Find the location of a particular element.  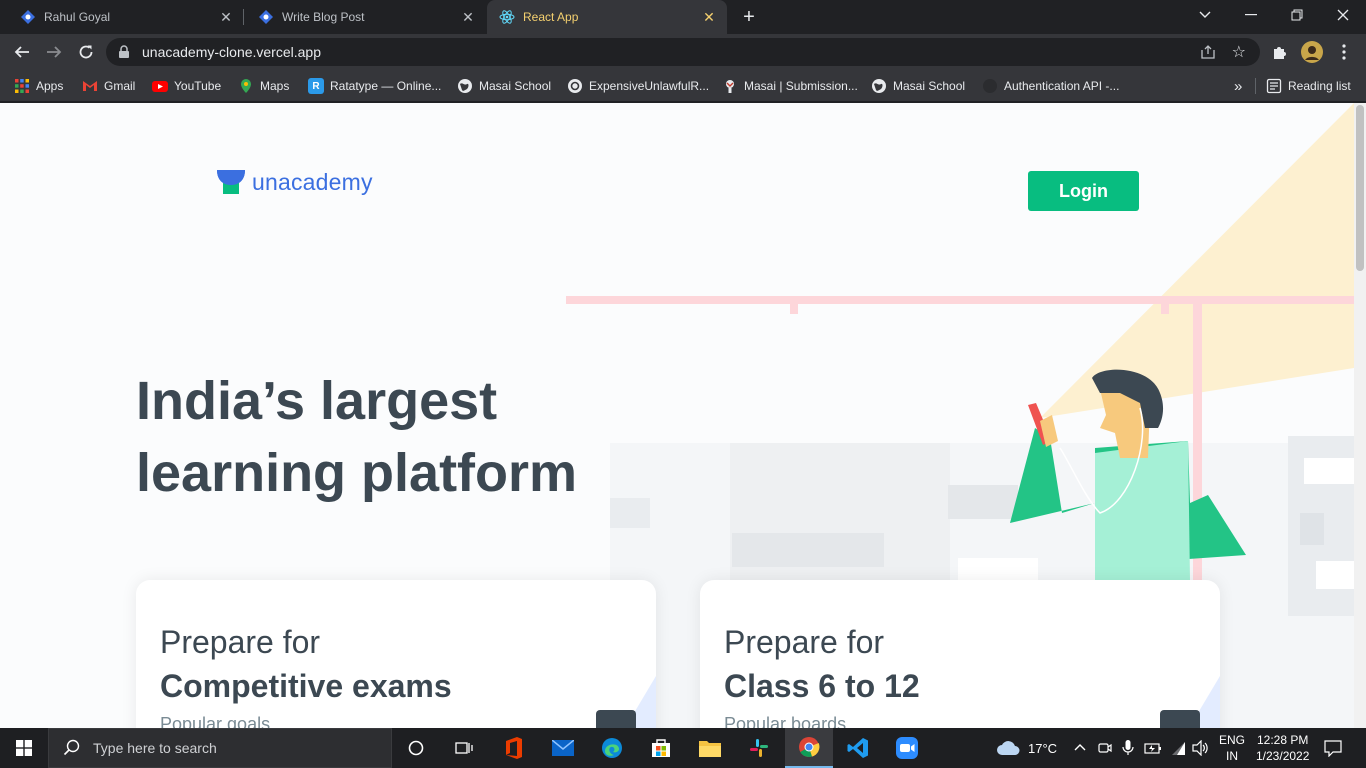

reading-list-button: Reading list is located at coordinates (1308, 86).